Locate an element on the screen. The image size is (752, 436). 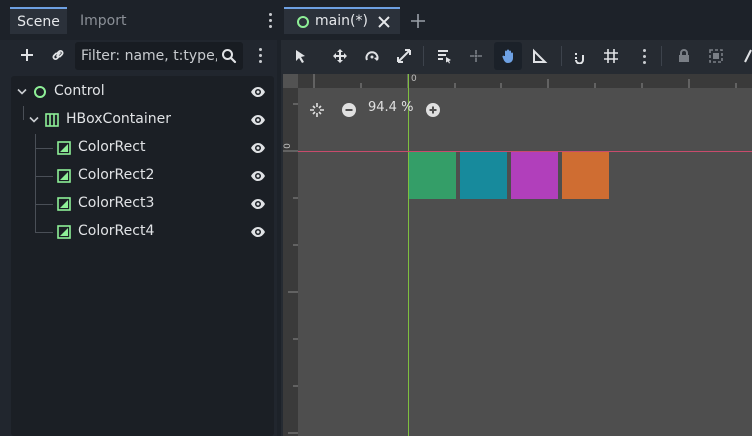
move-icon is located at coordinates (340, 56).